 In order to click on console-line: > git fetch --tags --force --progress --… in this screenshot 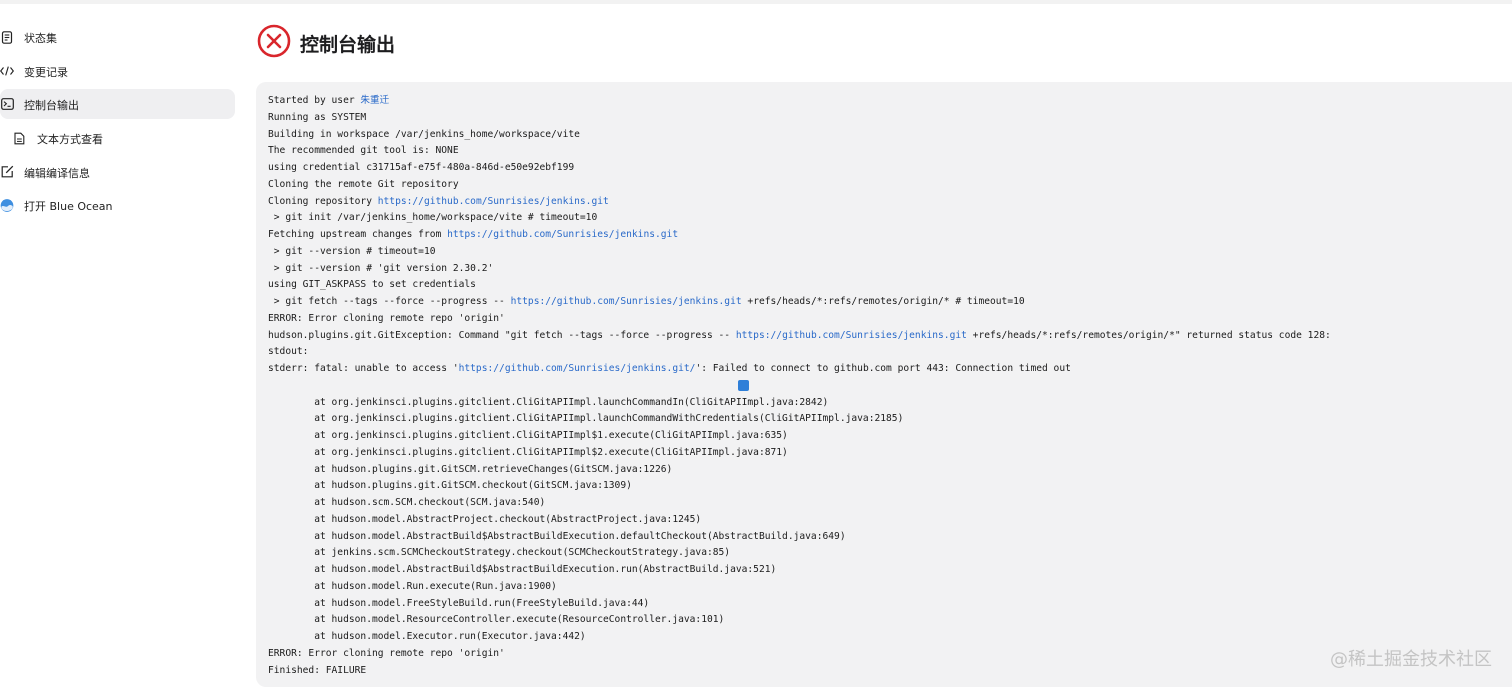, I will do `click(890, 302)`.